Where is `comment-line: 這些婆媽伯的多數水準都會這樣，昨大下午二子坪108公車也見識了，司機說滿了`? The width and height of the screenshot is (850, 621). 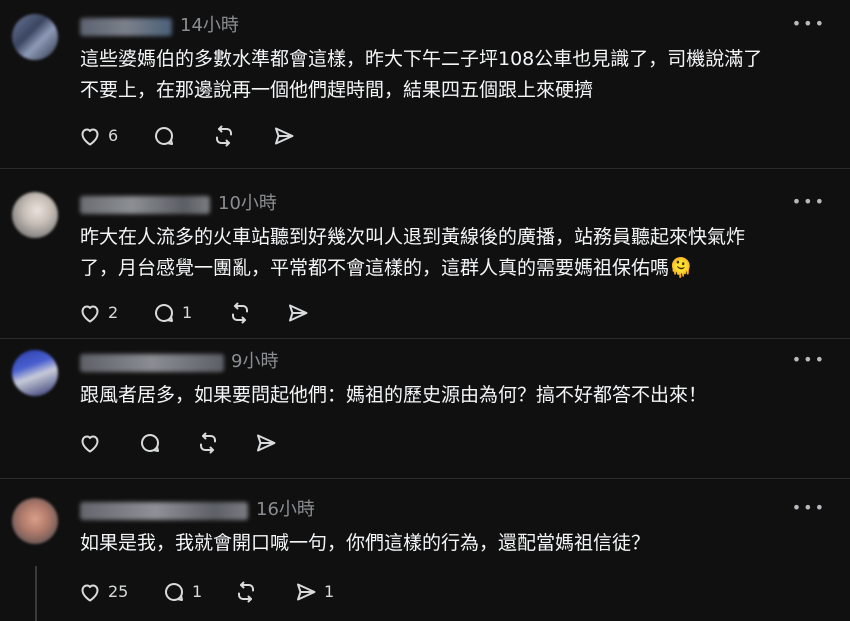 comment-line: 這些婆媽伯的多數水準都會這樣，昨大下午二子坪108公車也見識了，司機說滿了 is located at coordinates (421, 59).